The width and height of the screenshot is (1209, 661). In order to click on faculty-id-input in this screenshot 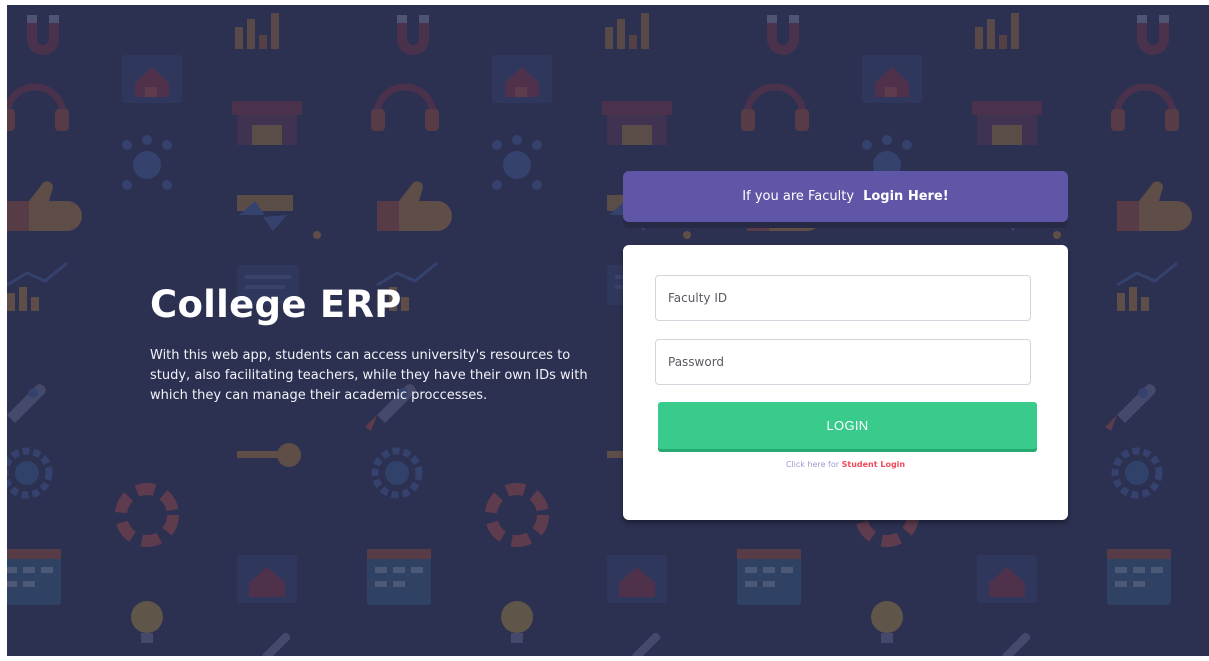, I will do `click(843, 298)`.